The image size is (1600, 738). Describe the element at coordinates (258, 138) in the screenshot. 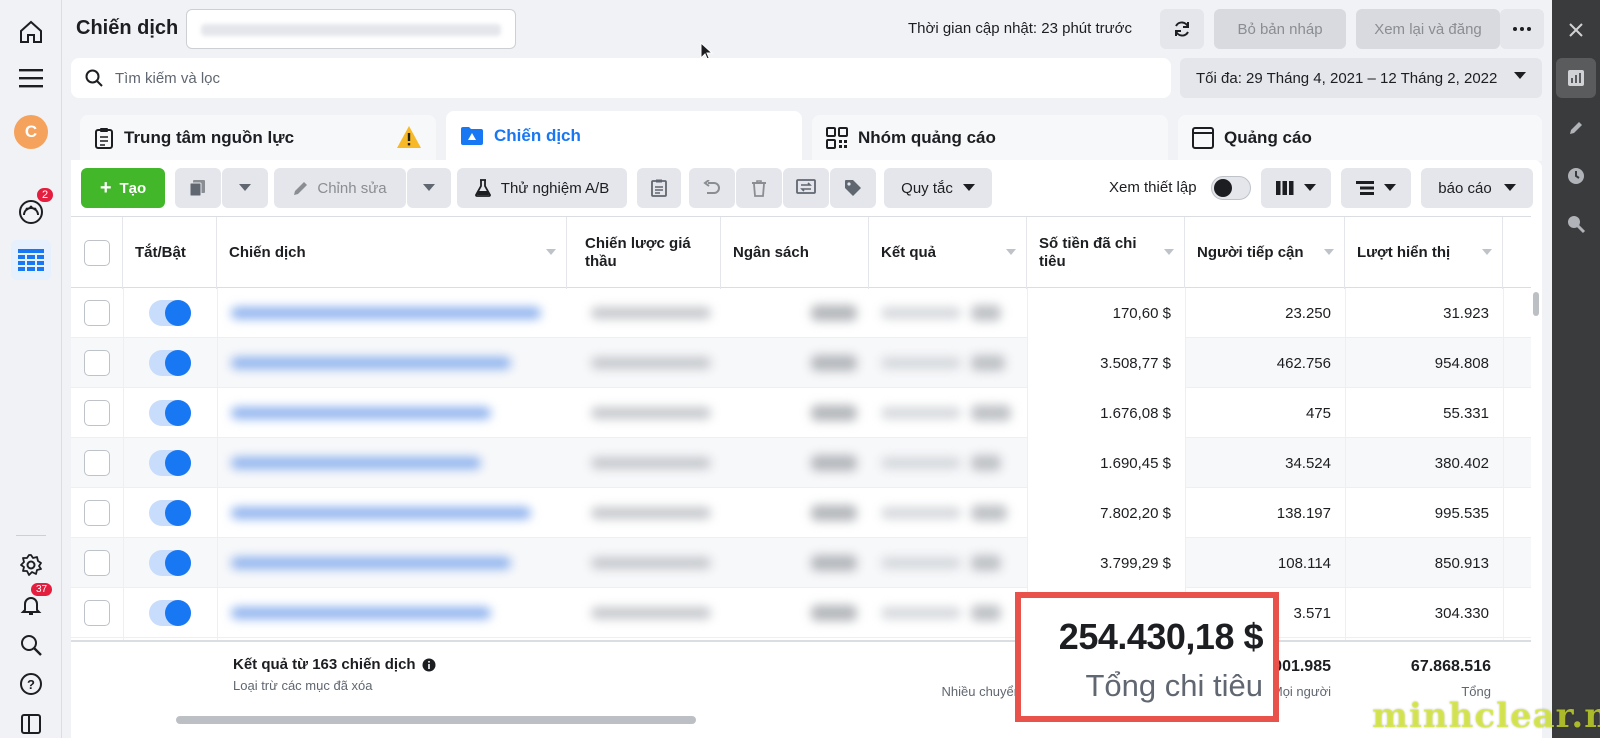

I see `tab-resource-center: Trung tâm nguồn lực` at that location.